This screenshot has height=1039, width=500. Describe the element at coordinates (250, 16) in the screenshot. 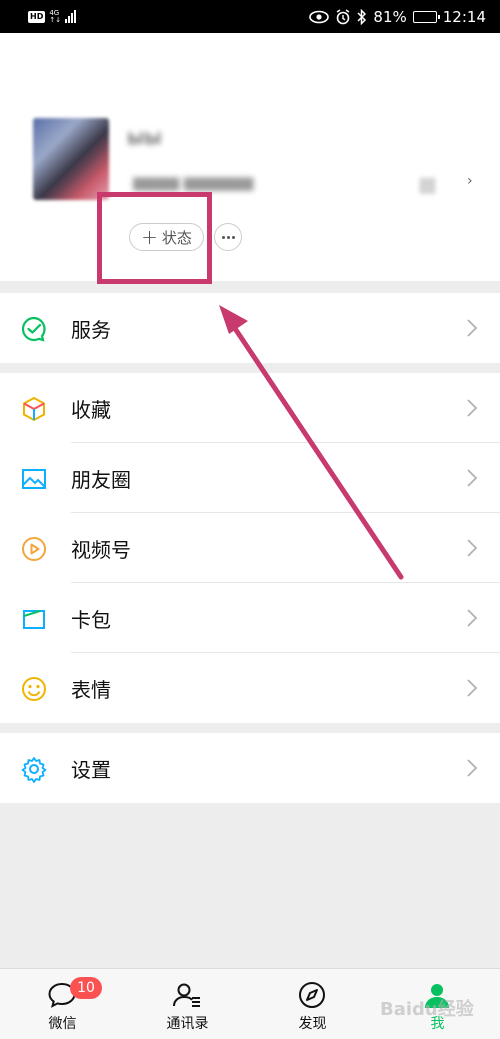

I see `status-bar: HD 4G ↑↓ 81% 12:14` at that location.